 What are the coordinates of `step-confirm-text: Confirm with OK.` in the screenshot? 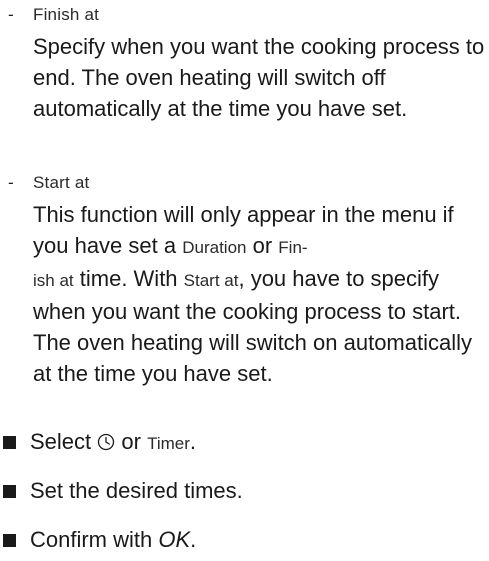 It's located at (113, 540).